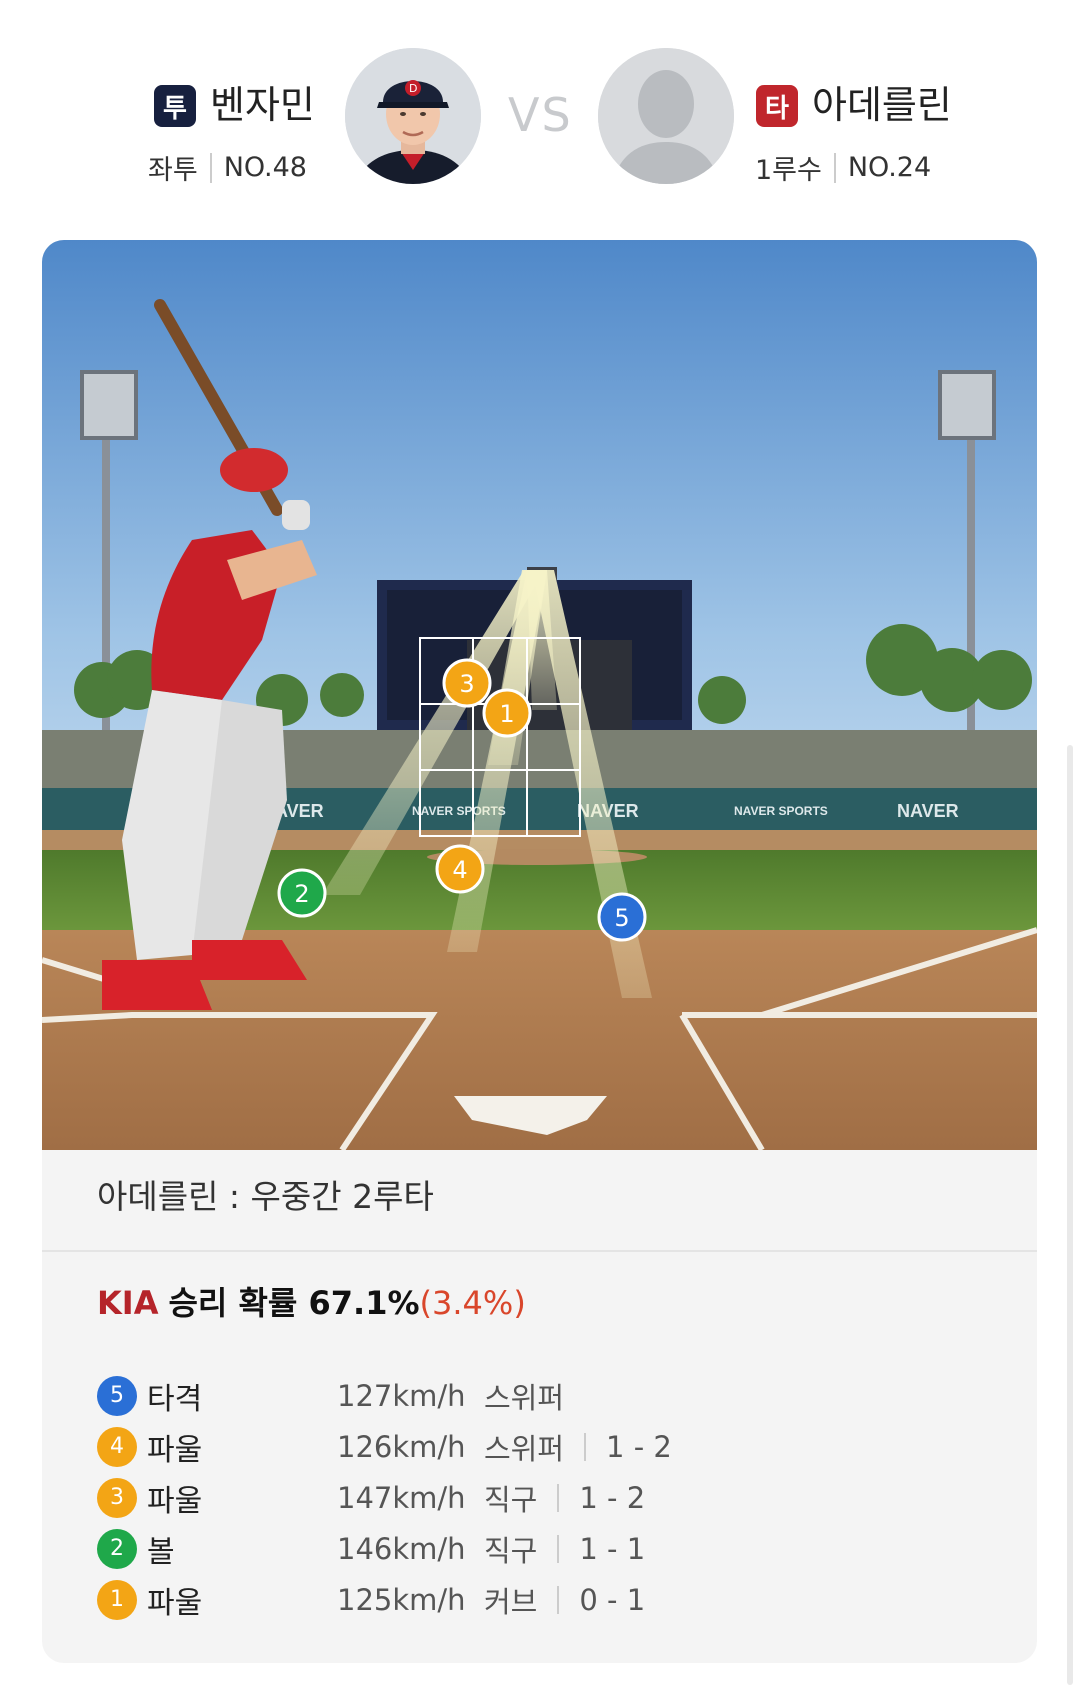 The width and height of the screenshot is (1079, 1703). What do you see at coordinates (401, 1446) in the screenshot?
I see `pitch-speed: 126km/h` at bounding box center [401, 1446].